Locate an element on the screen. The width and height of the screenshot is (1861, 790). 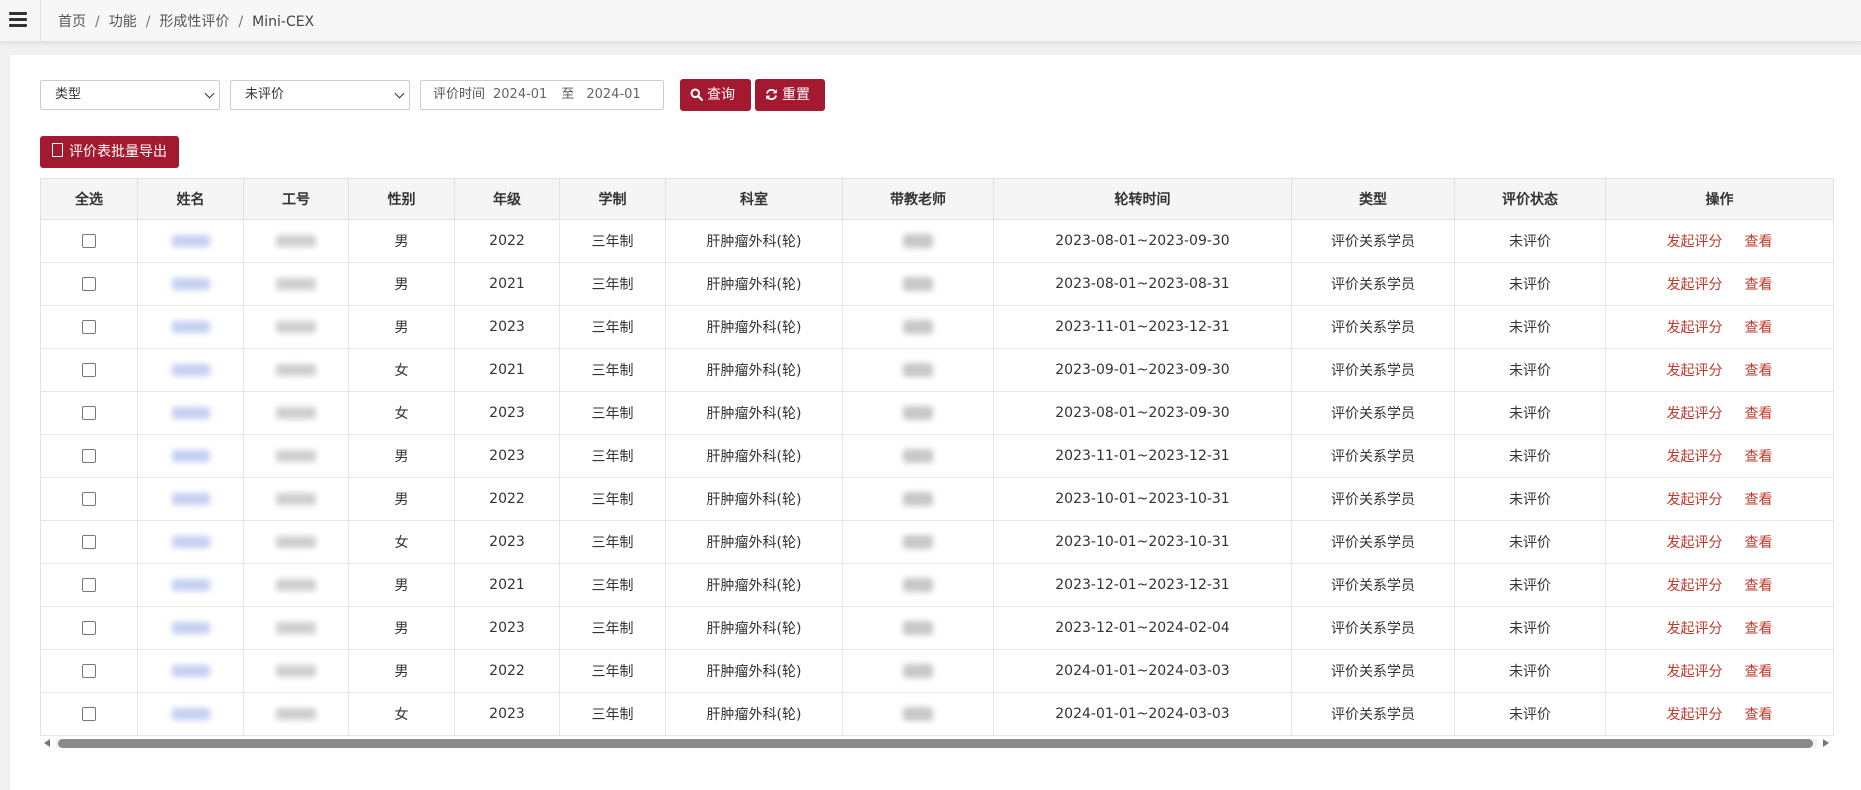
period-cell: 2023-12-01~2024-02-04 is located at coordinates (1142, 628).